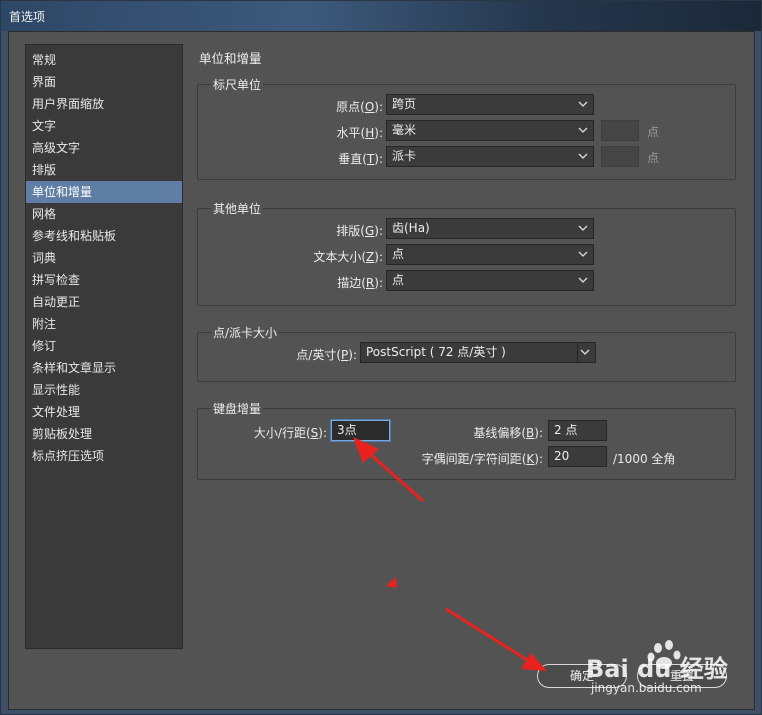  Describe the element at coordinates (104, 324) in the screenshot. I see `sidebar-item: 附注` at that location.